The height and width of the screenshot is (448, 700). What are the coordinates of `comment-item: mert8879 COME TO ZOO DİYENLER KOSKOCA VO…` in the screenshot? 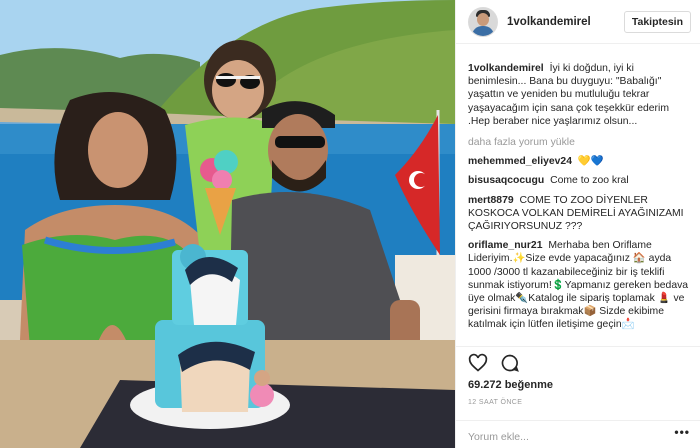 It's located at (579, 214).